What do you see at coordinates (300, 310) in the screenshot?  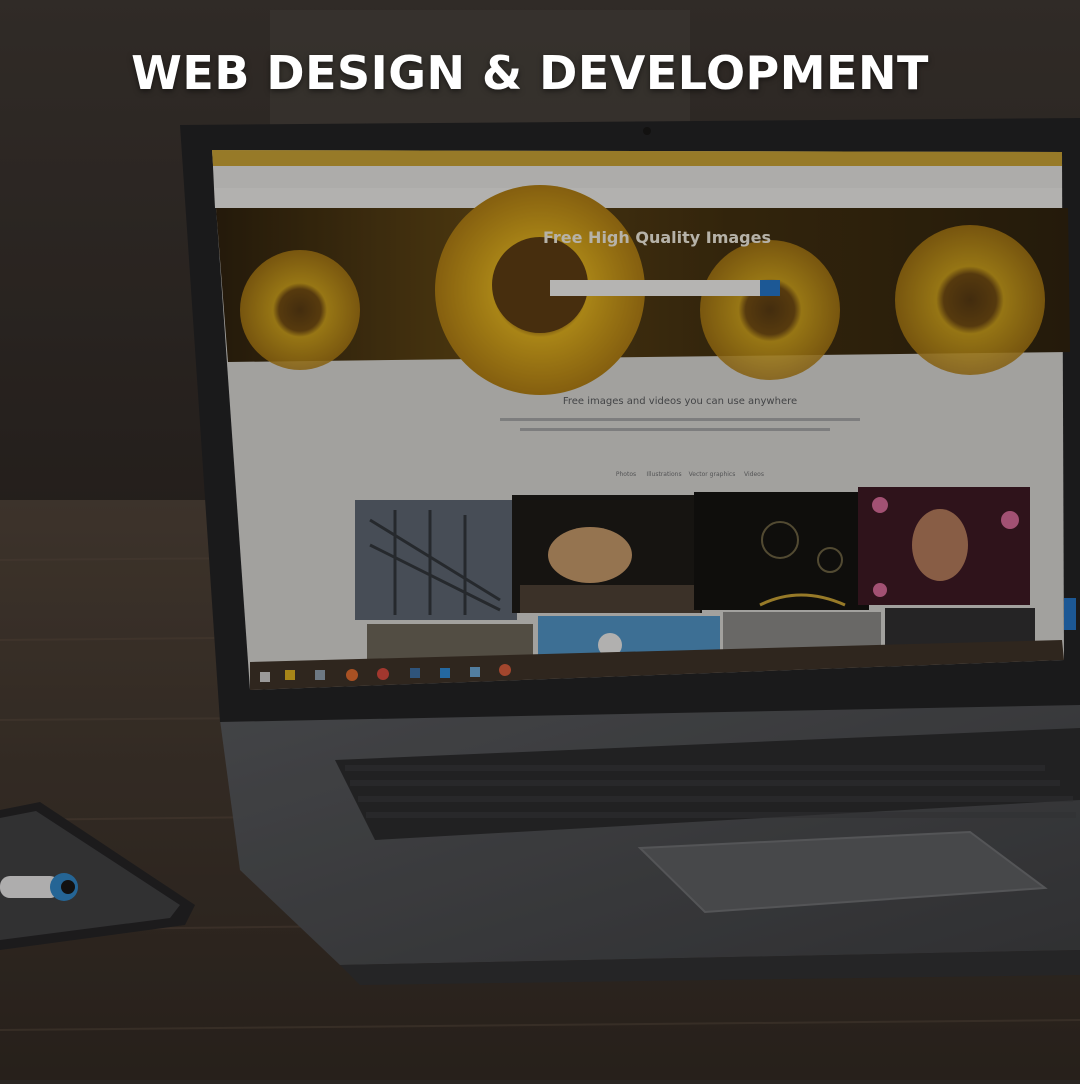 I see `sunflower-left` at bounding box center [300, 310].